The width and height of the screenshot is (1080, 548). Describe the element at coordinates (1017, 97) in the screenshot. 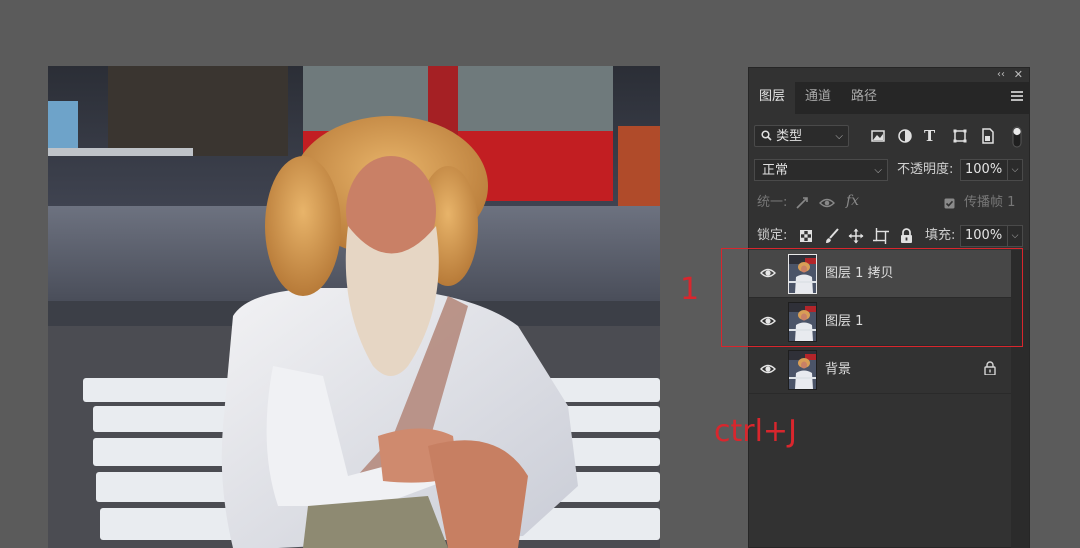

I see `panel-menu-icon` at that location.